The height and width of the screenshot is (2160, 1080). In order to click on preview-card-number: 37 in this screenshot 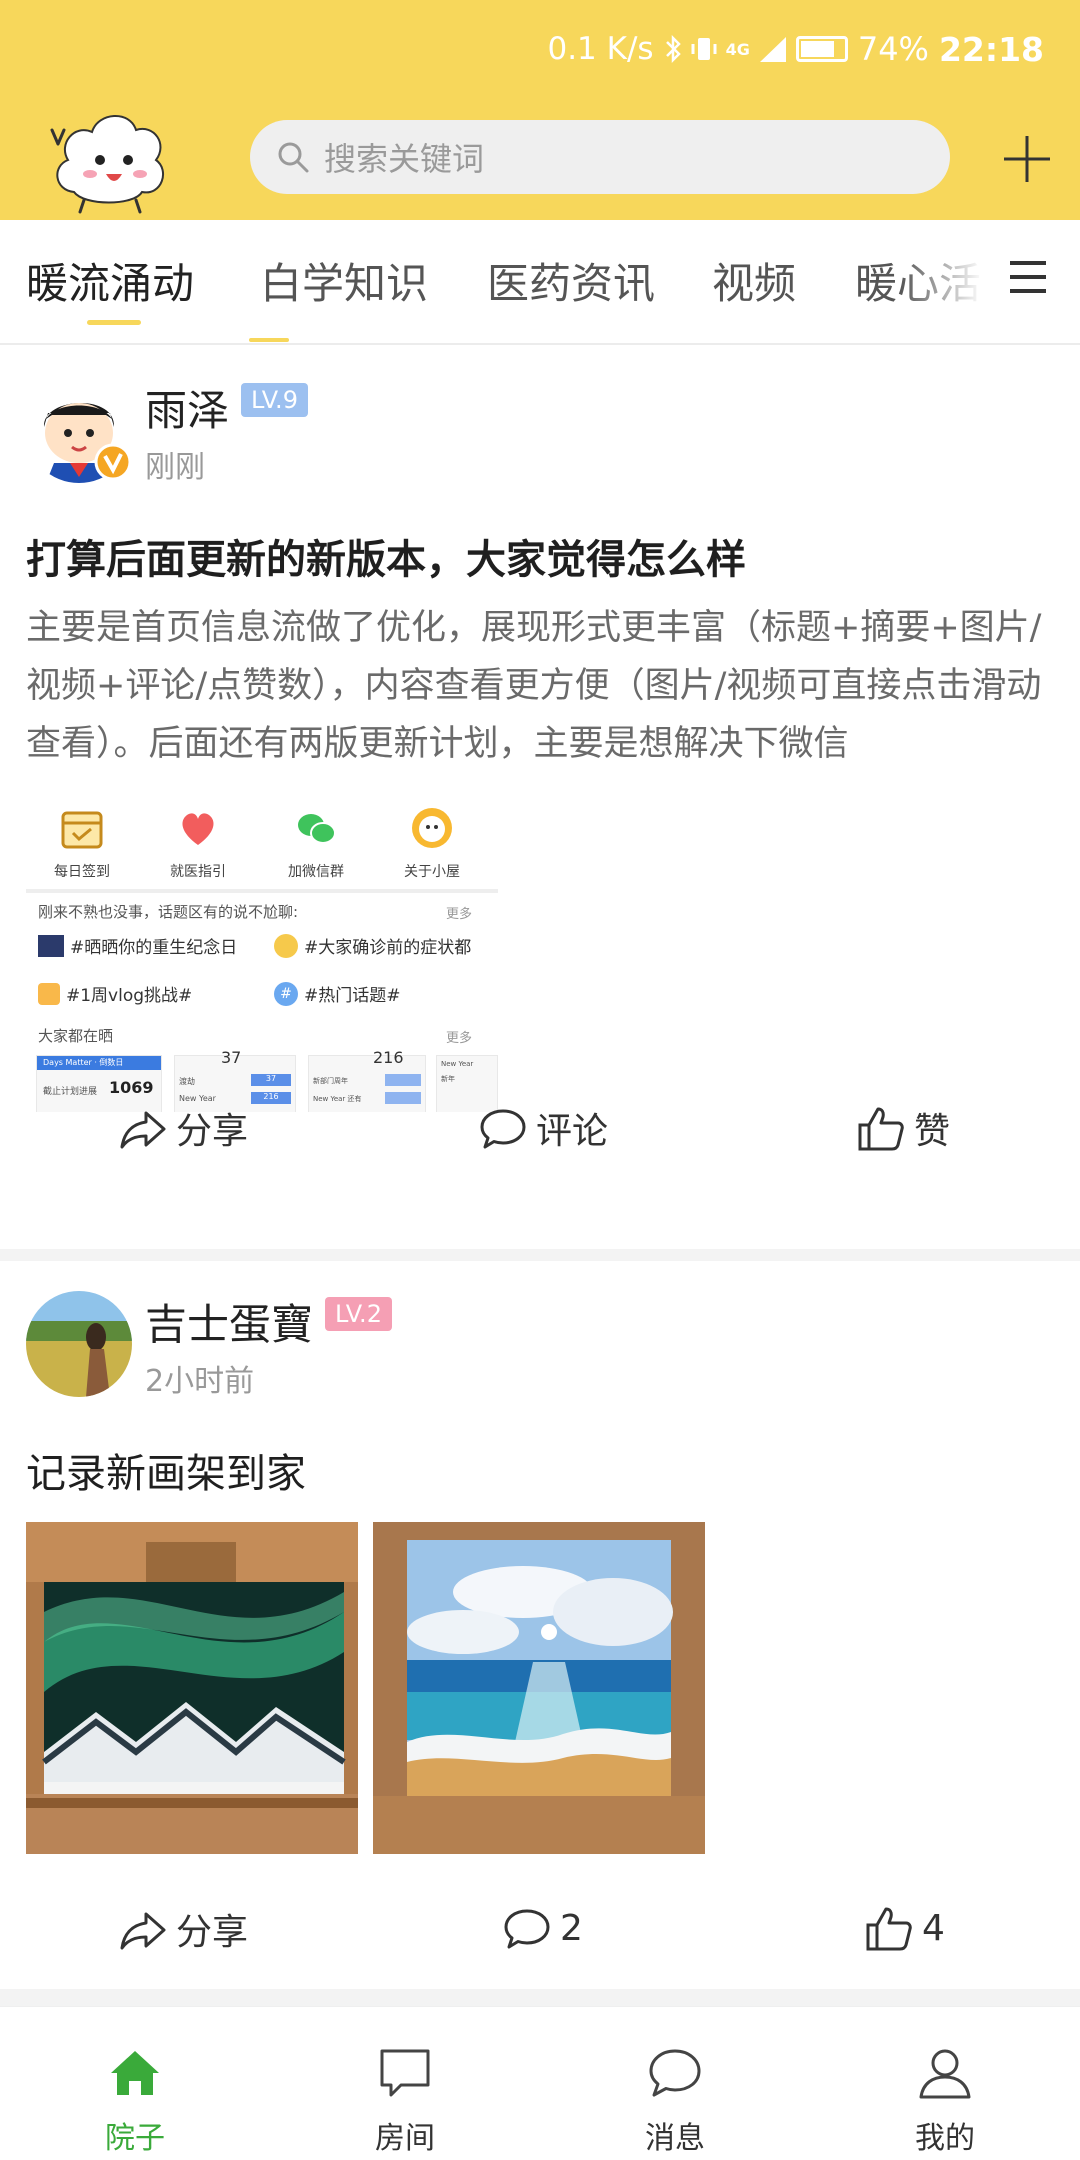, I will do `click(231, 1057)`.